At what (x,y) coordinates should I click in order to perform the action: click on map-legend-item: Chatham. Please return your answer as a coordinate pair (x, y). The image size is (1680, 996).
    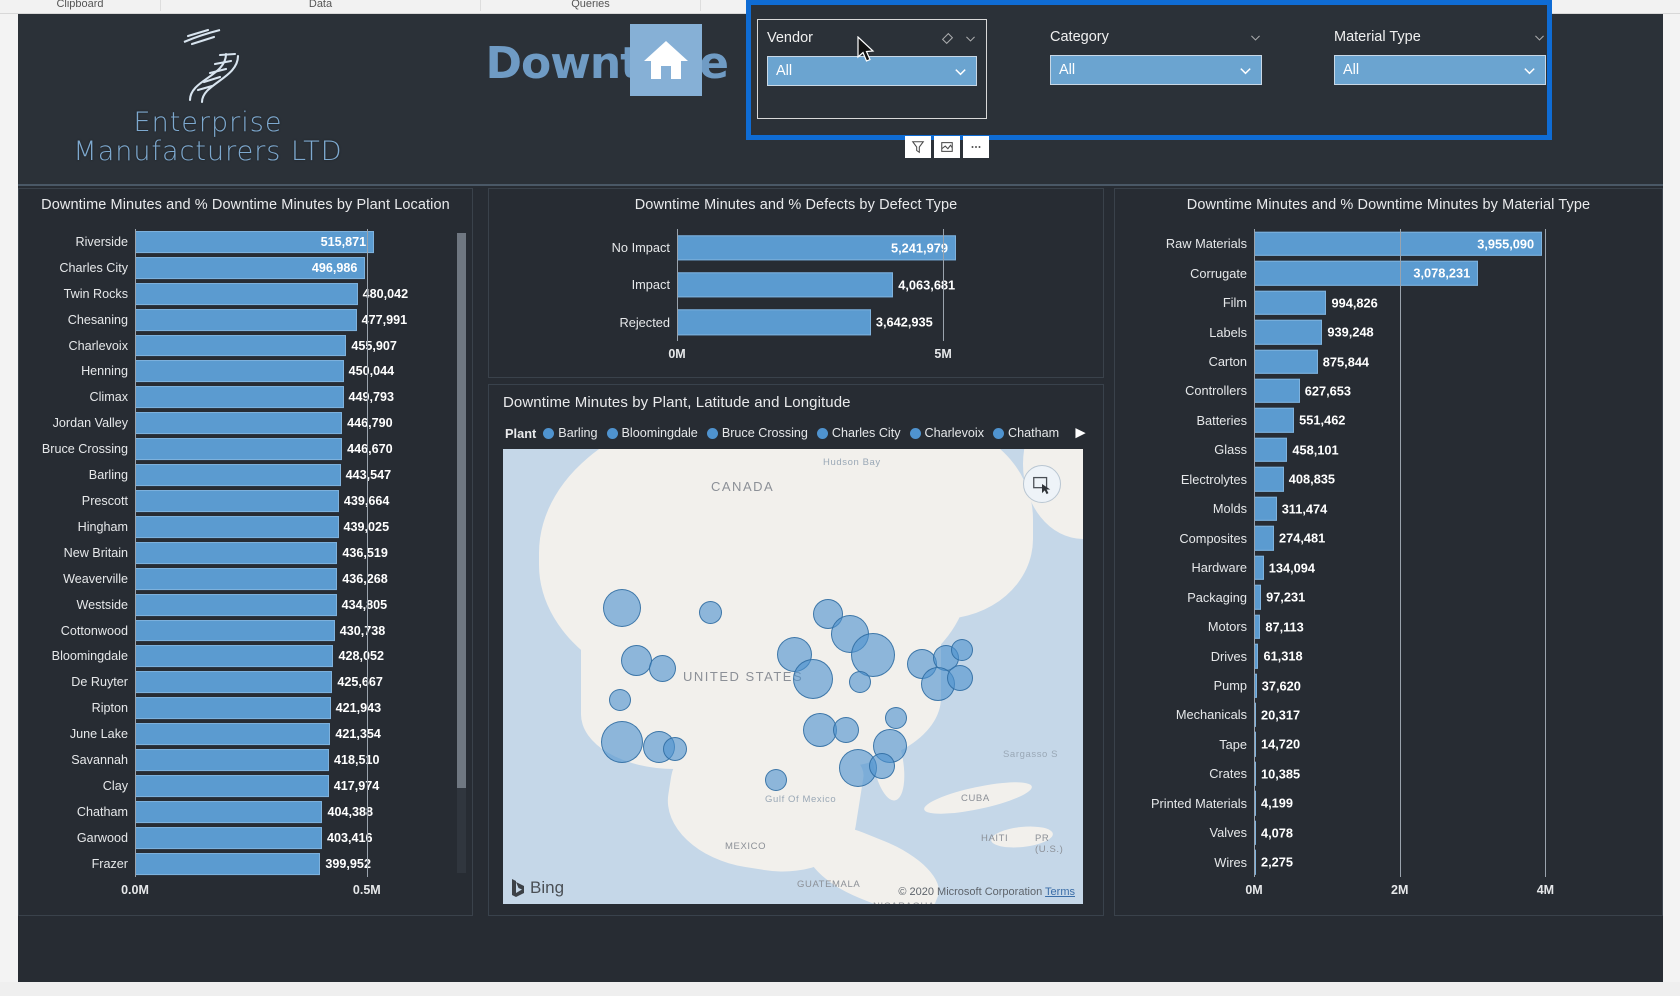
    Looking at the image, I should click on (1026, 433).